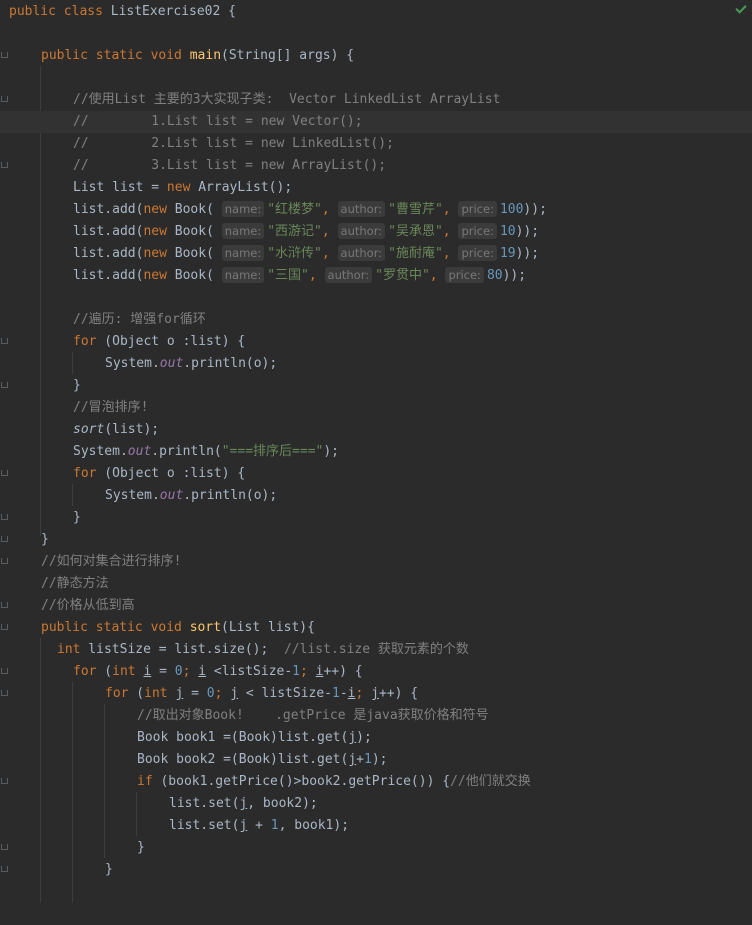  Describe the element at coordinates (314, 825) in the screenshot. I see `code-text: , book1);` at that location.